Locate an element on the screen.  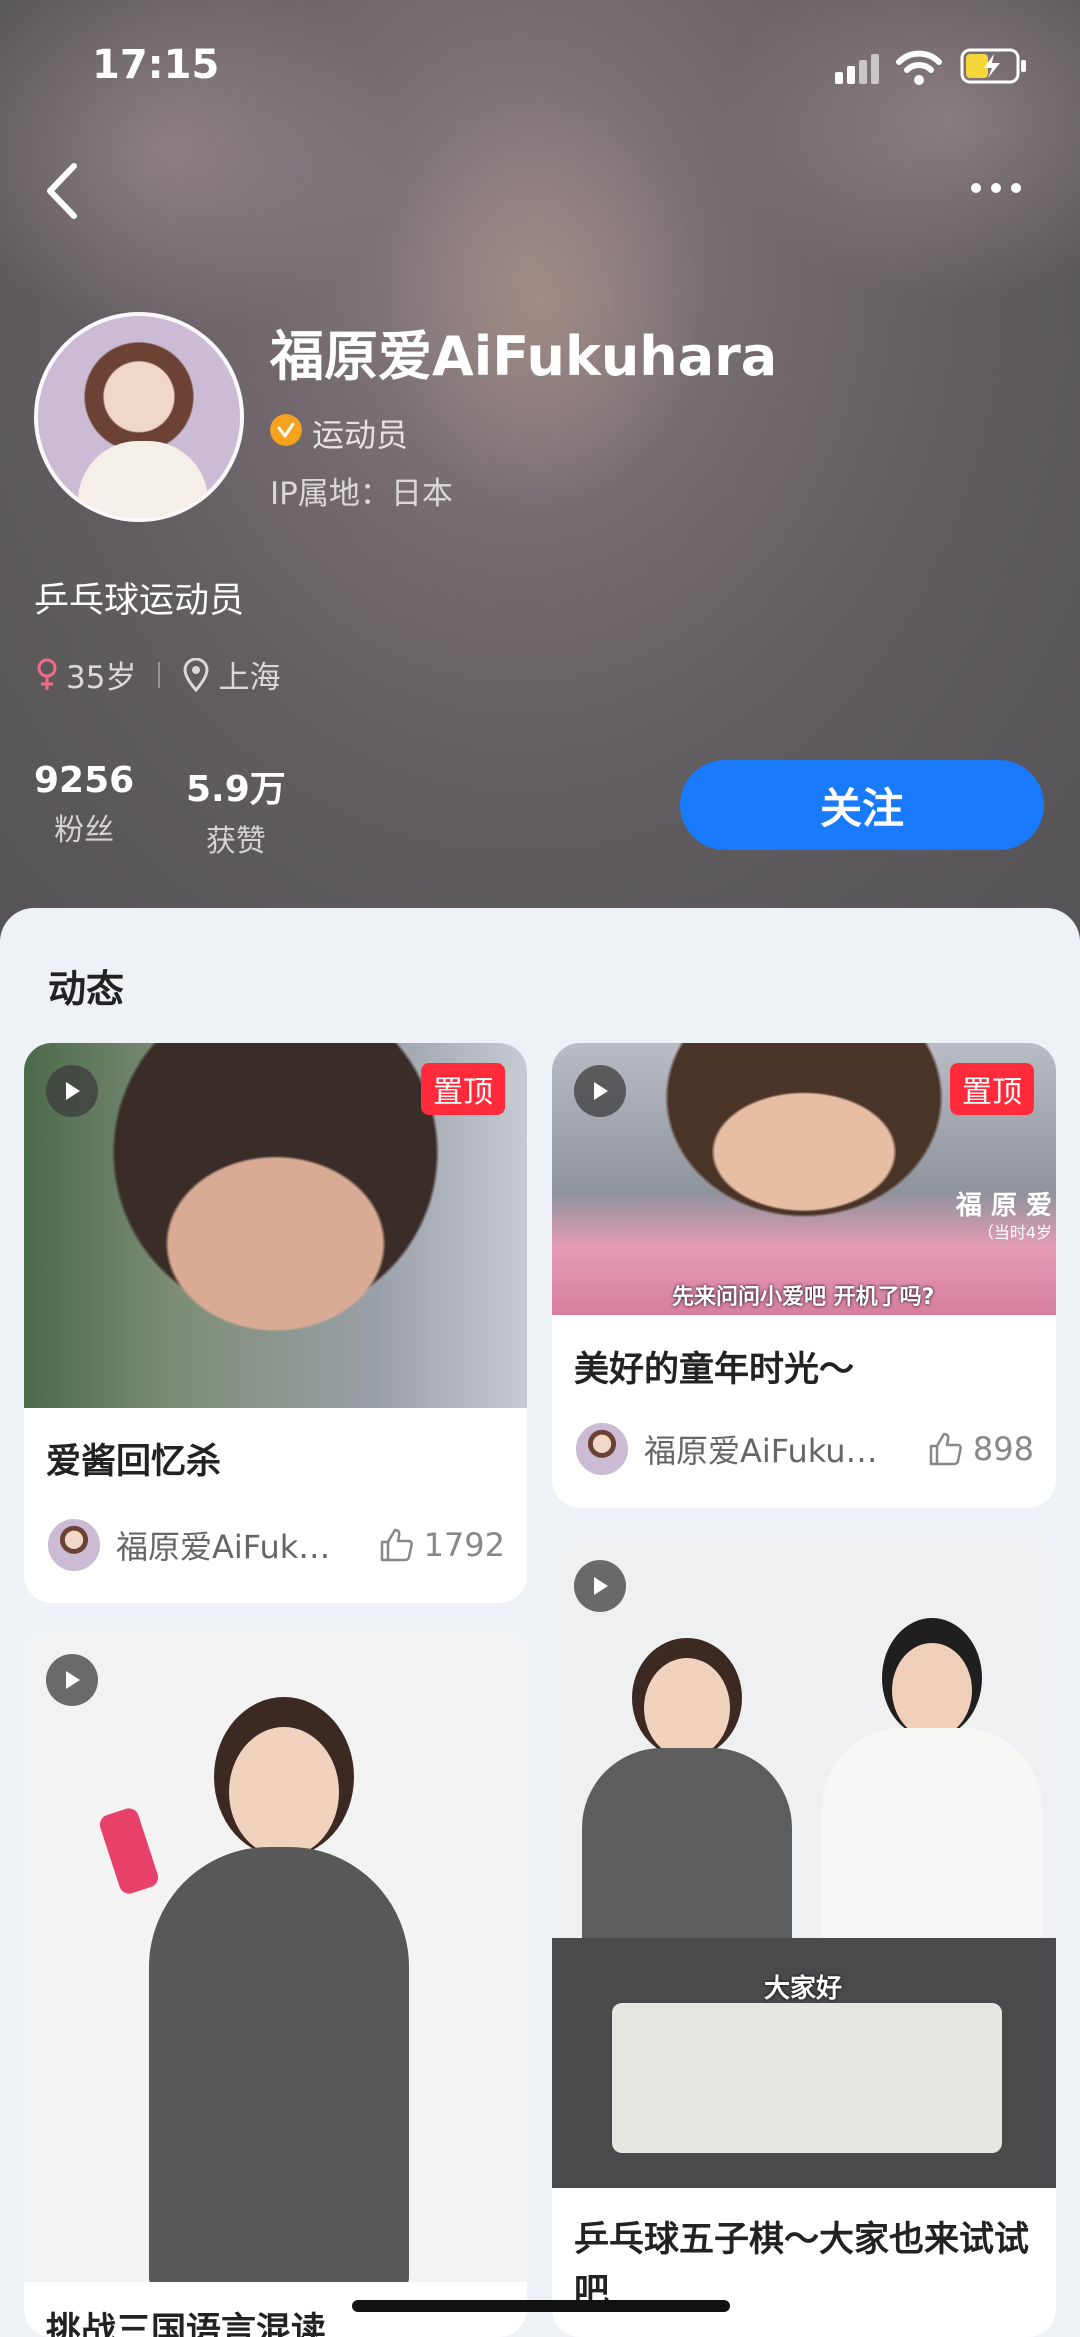
status-time: 17:15 is located at coordinates (156, 65).